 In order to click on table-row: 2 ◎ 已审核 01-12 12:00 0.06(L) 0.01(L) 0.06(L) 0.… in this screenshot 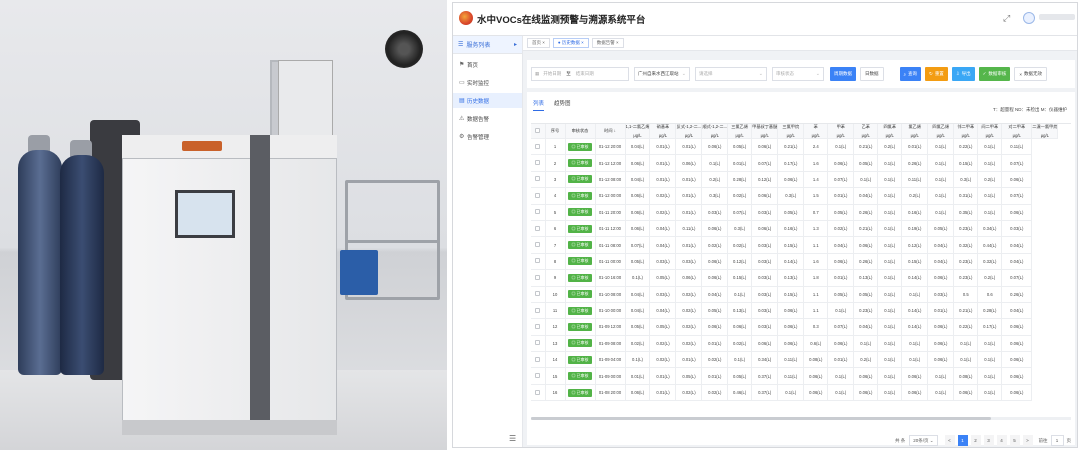, I will do `click(794, 163)`.